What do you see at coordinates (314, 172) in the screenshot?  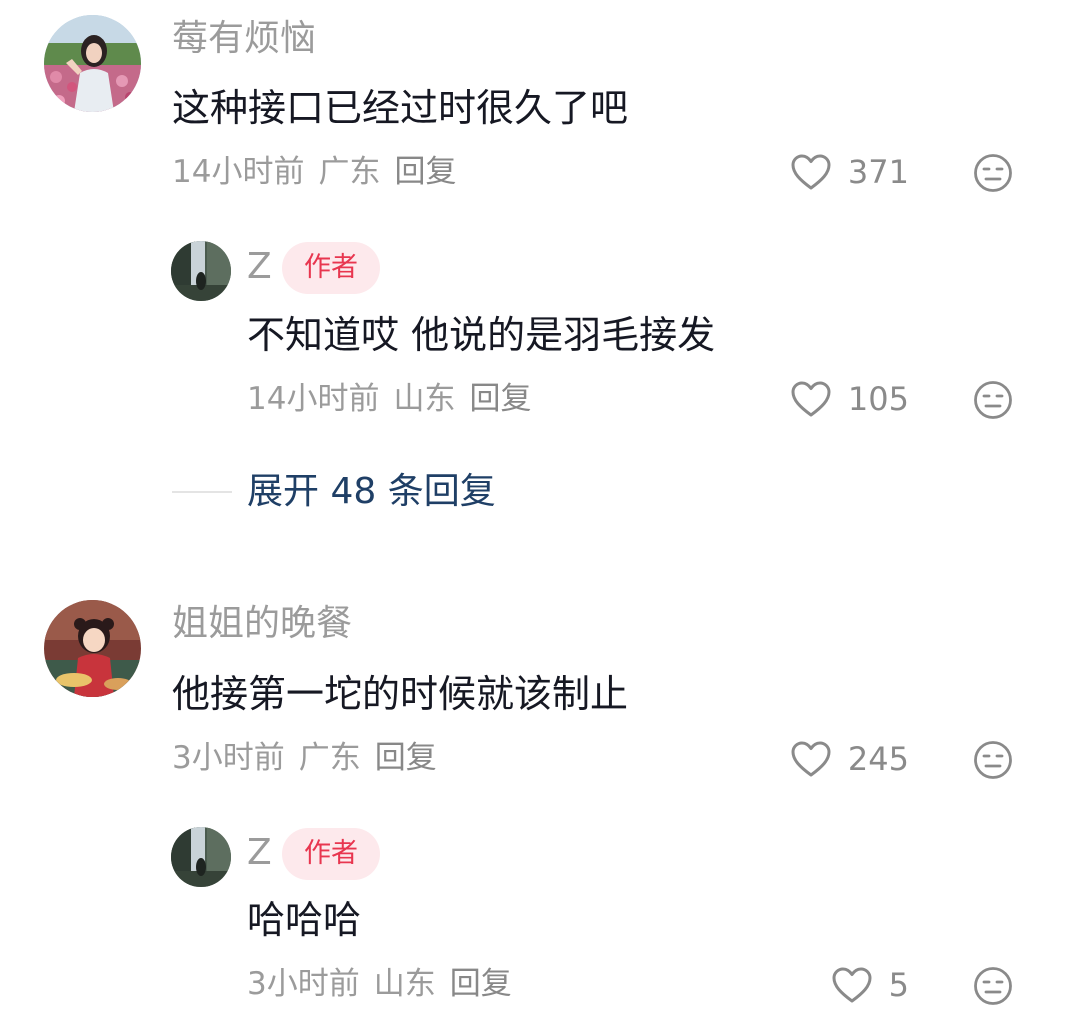 I see `comment-meta: 14小时前 广东 回复` at bounding box center [314, 172].